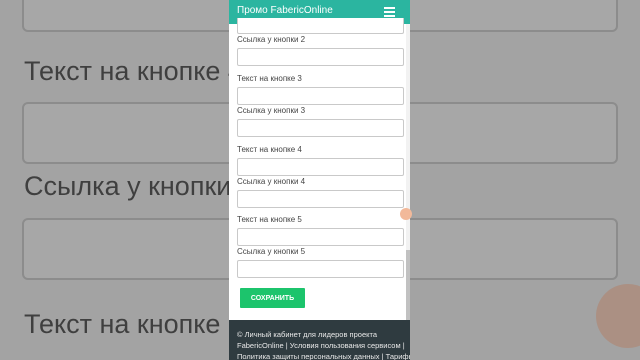 This screenshot has height=360, width=640. I want to click on input-field-previous, so click(320, 26).